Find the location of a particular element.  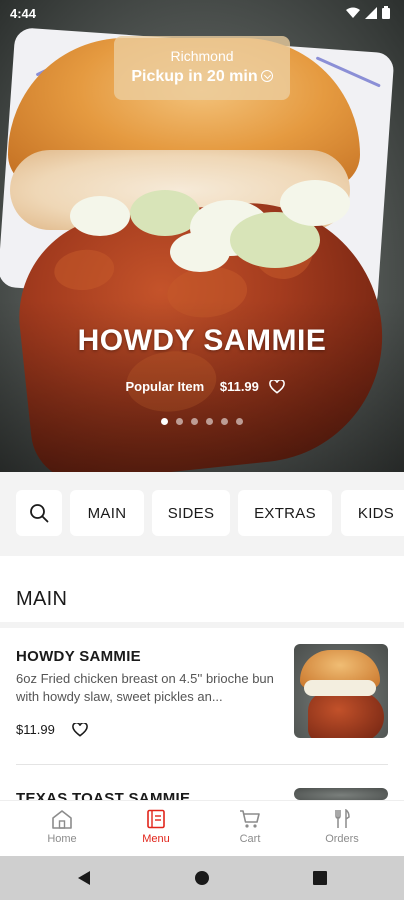

hero-price: $11.99 is located at coordinates (239, 387).